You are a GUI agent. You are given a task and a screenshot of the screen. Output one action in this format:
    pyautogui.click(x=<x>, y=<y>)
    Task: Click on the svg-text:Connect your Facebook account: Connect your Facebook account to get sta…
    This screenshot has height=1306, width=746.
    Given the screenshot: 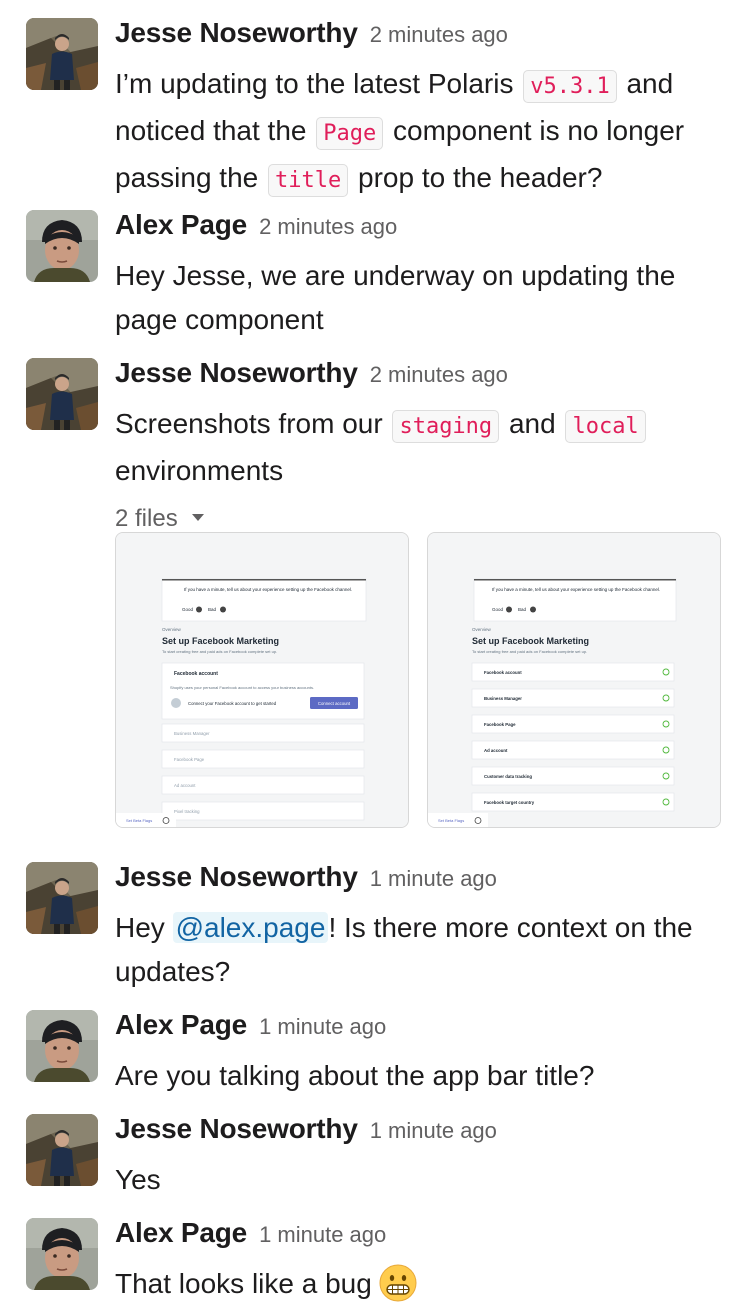 What is the action you would take?
    pyautogui.click(x=232, y=703)
    